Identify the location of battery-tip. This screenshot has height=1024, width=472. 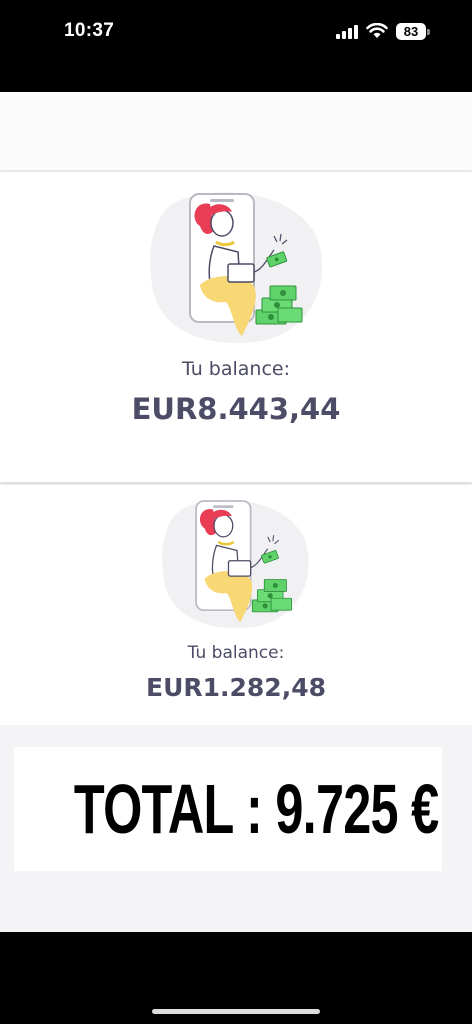
(428, 32).